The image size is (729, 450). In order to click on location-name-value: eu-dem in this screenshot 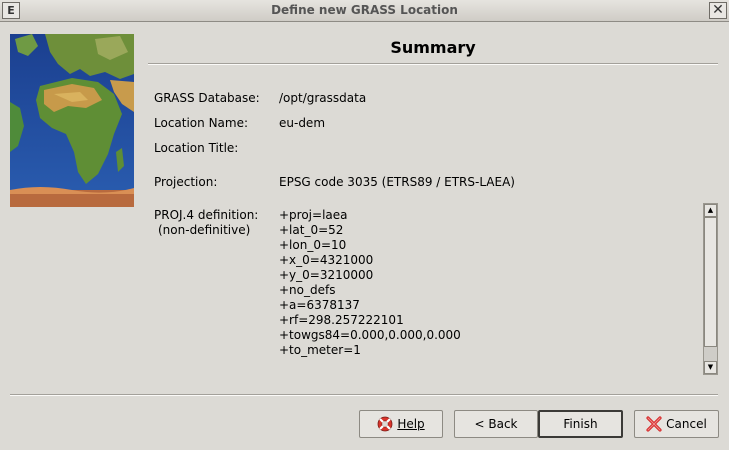, I will do `click(302, 123)`.